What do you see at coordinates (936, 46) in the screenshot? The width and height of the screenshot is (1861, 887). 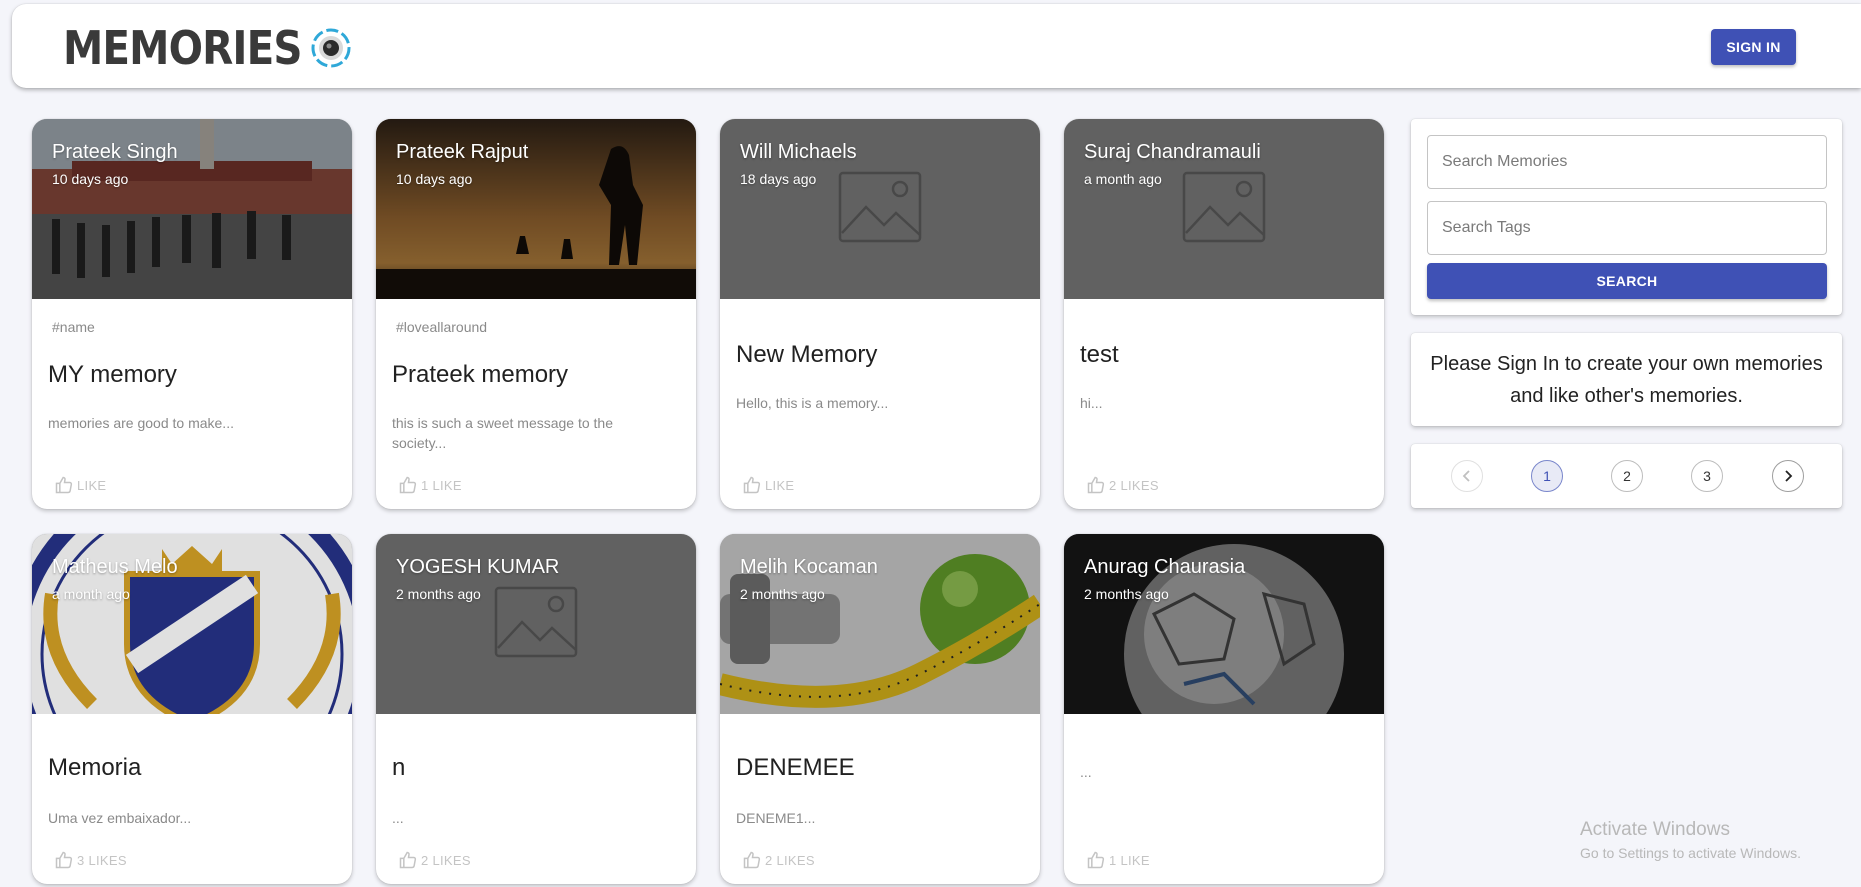 I see `app-bar: MEMORIES SIGN IN` at bounding box center [936, 46].